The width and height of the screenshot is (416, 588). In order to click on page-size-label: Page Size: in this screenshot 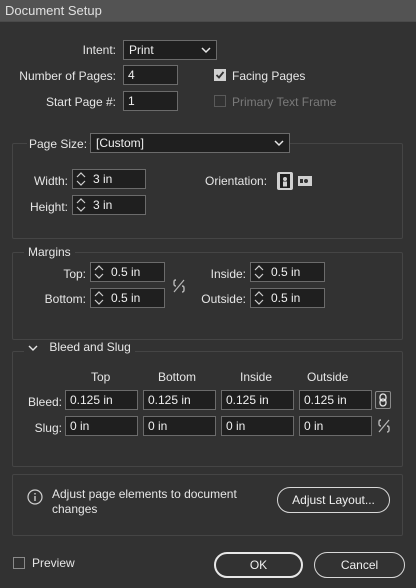, I will do `click(58, 144)`.